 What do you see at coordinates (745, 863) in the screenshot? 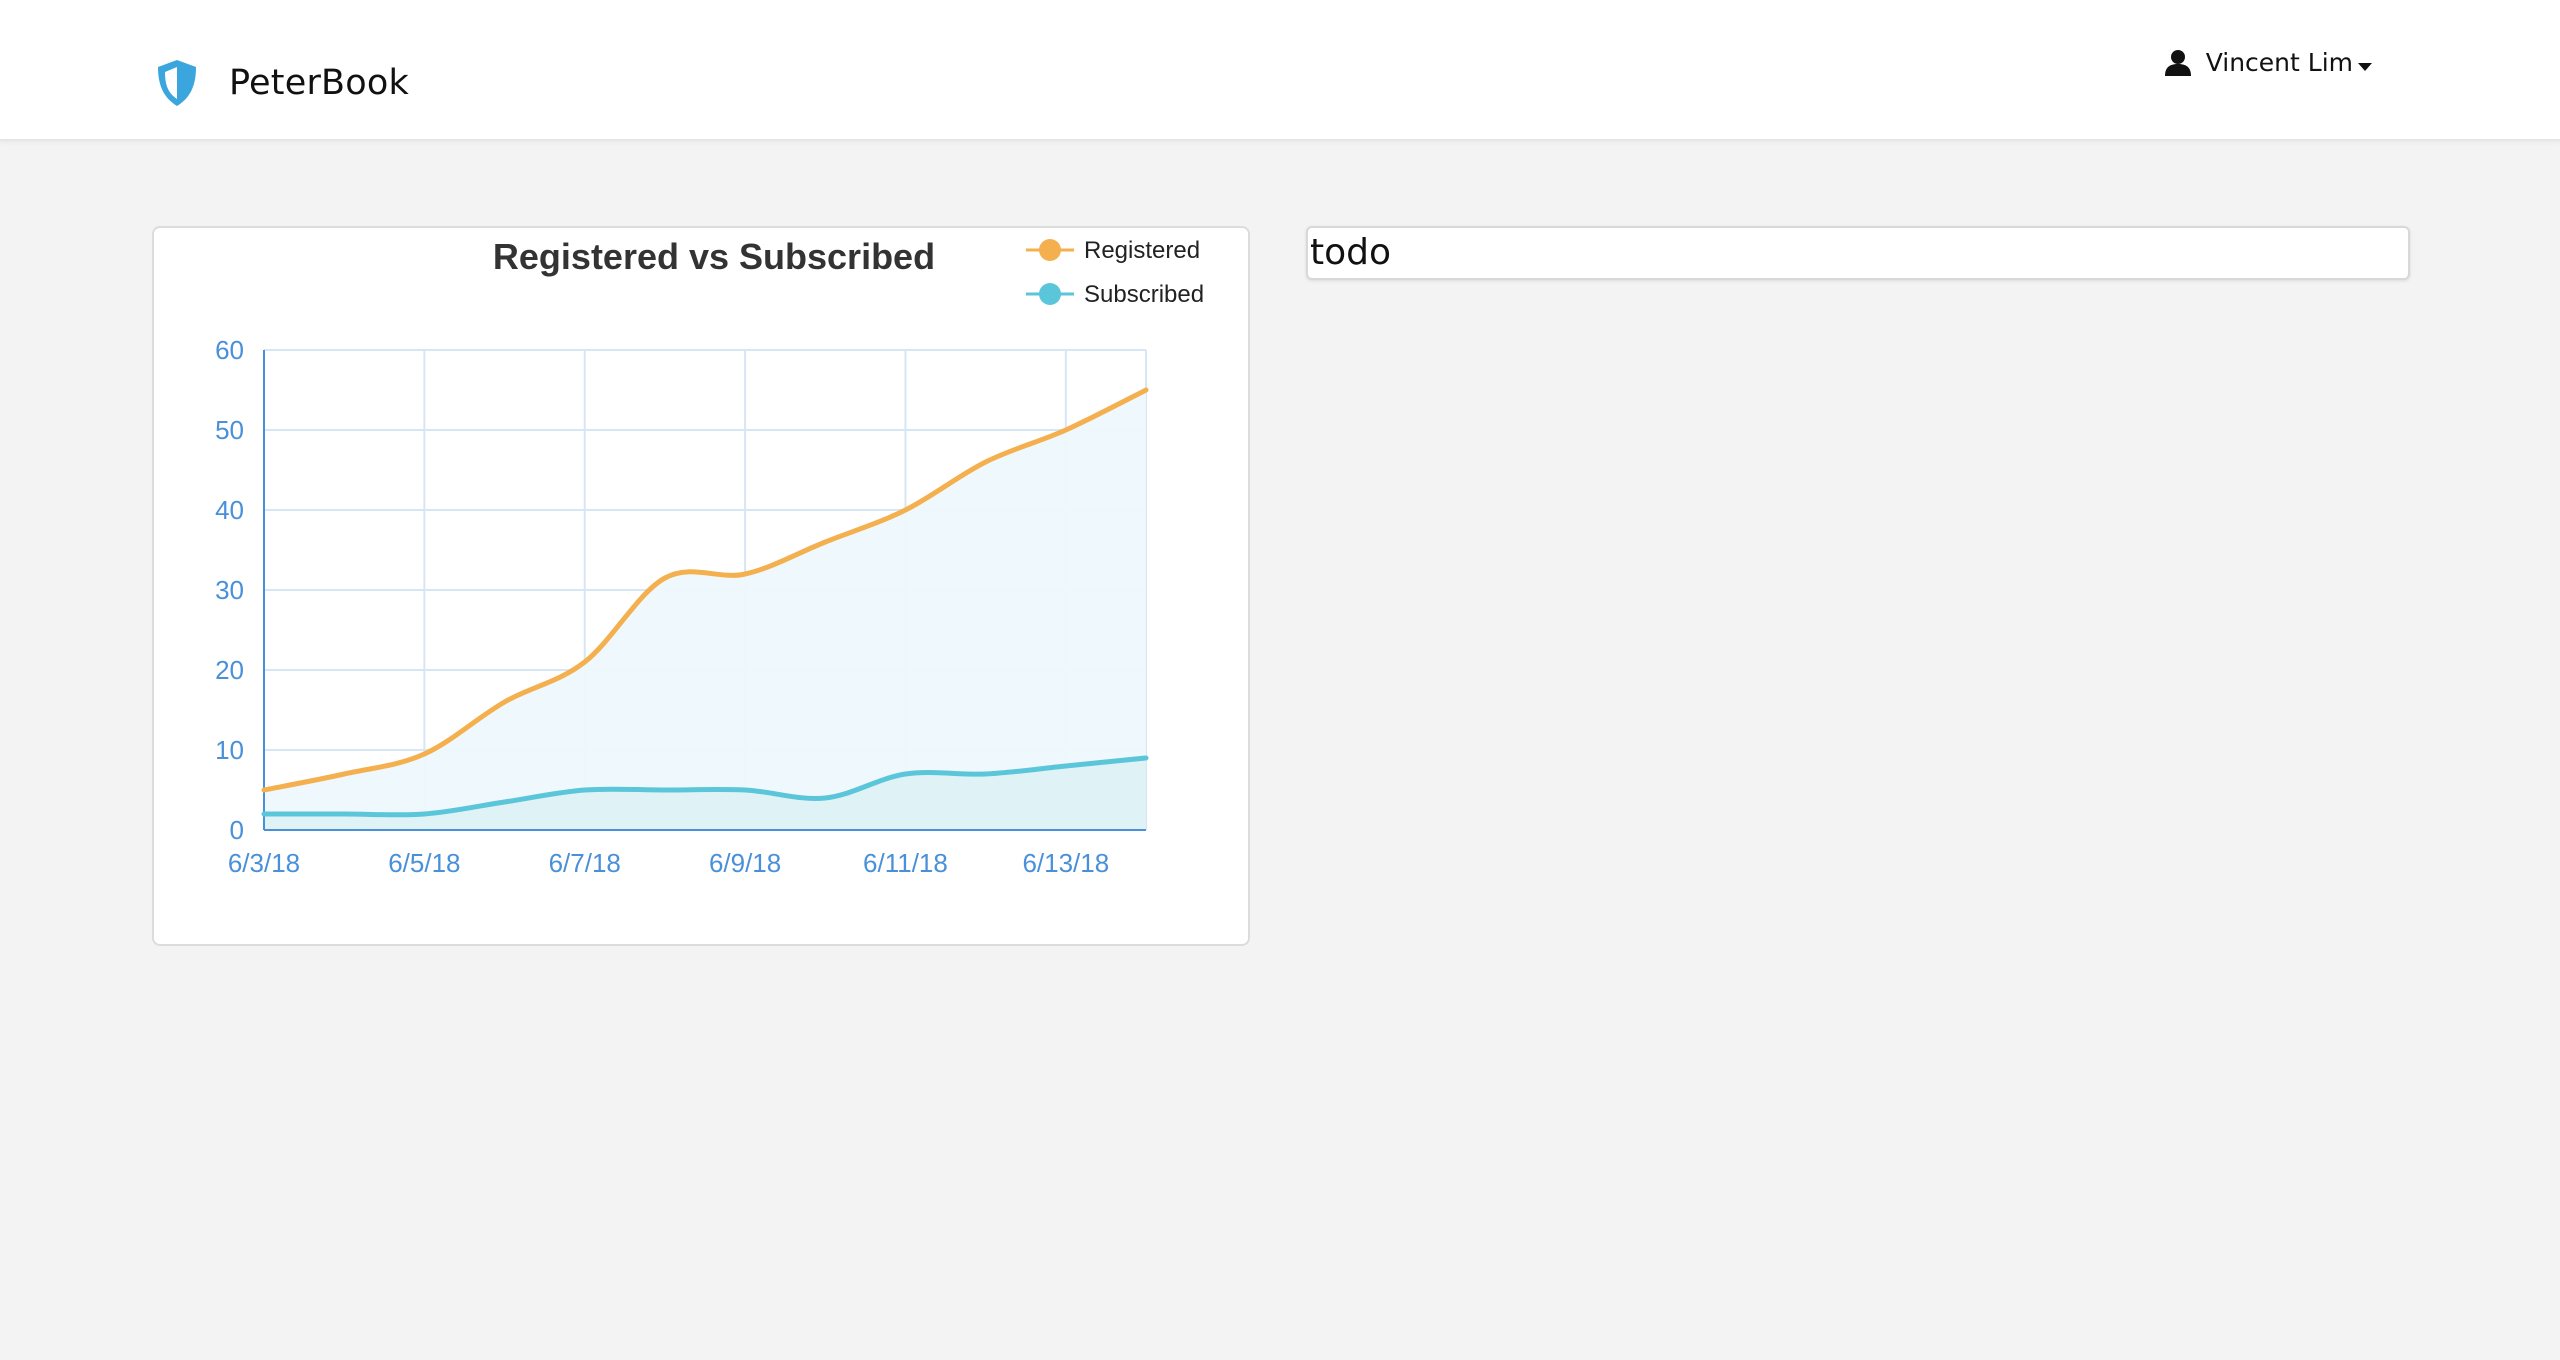
I see `x-tick-label: 6/9/18` at bounding box center [745, 863].